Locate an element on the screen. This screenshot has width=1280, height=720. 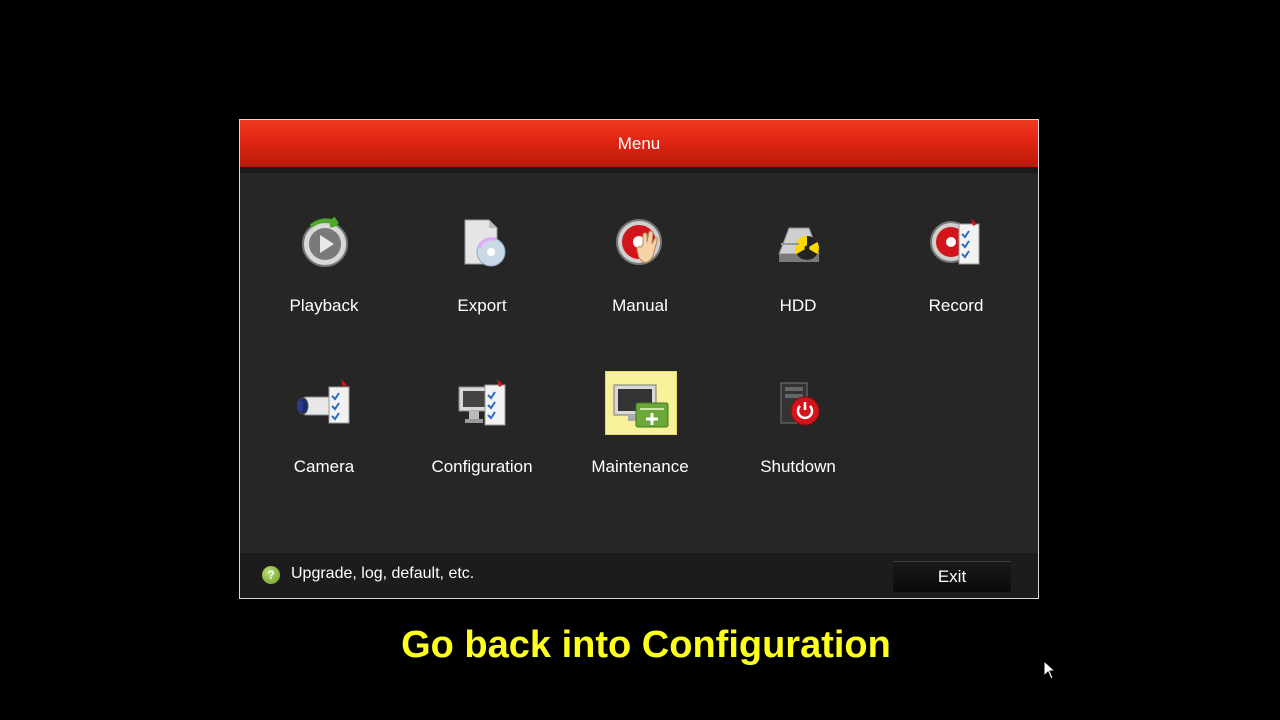
maintenance-icon is located at coordinates (641, 403).